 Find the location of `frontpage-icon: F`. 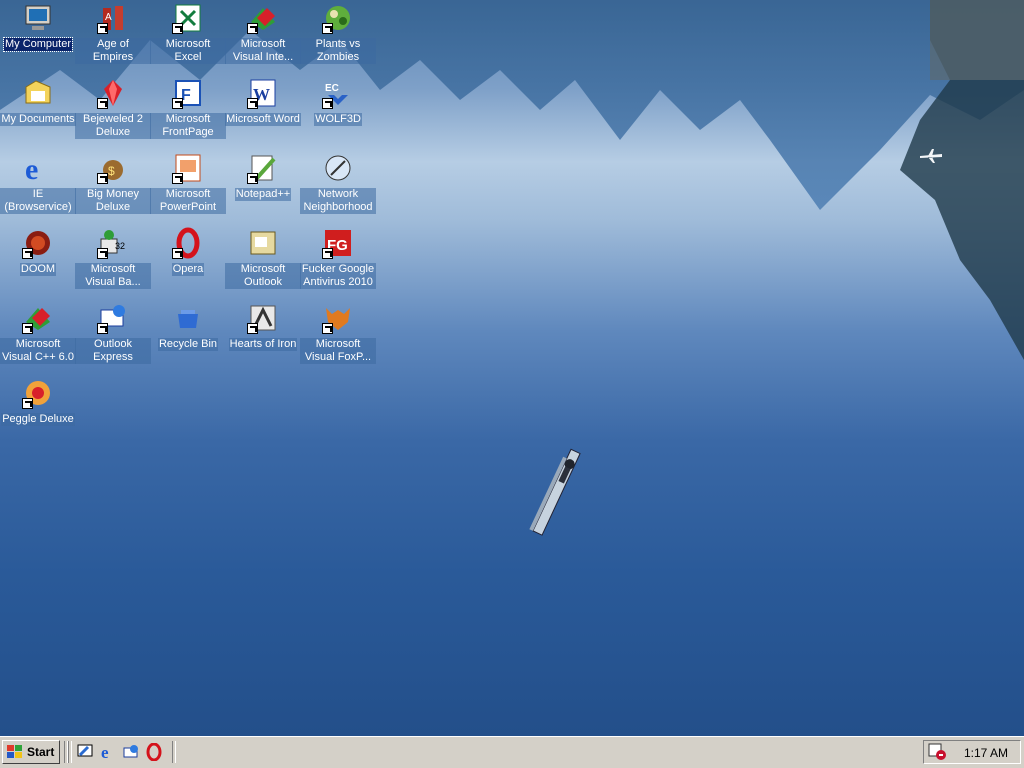

frontpage-icon: F is located at coordinates (188, 93).